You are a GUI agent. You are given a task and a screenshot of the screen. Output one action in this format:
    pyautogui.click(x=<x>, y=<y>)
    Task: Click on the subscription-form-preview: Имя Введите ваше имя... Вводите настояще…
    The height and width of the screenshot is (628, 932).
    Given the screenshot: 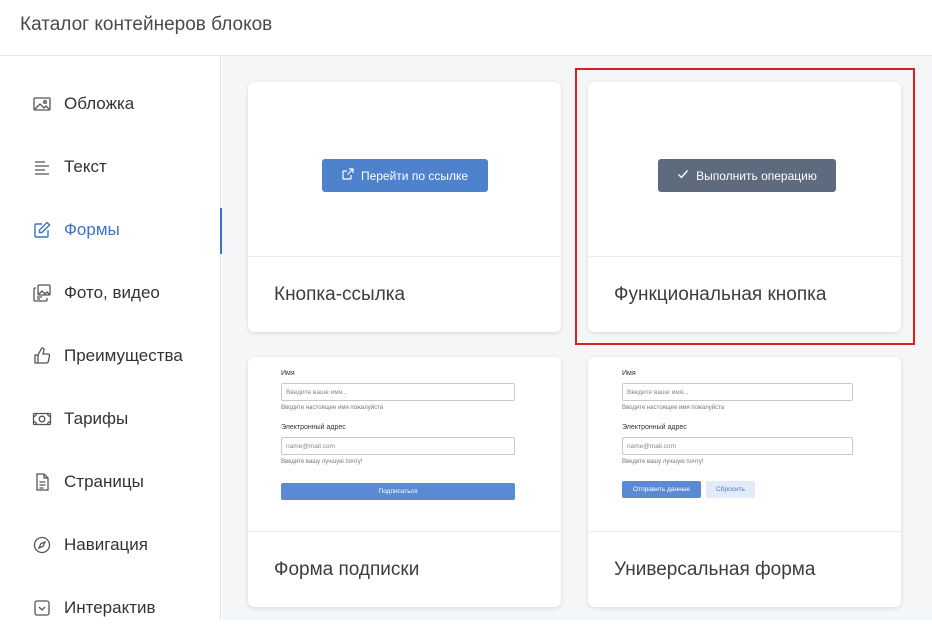 What is the action you would take?
    pyautogui.click(x=401, y=445)
    